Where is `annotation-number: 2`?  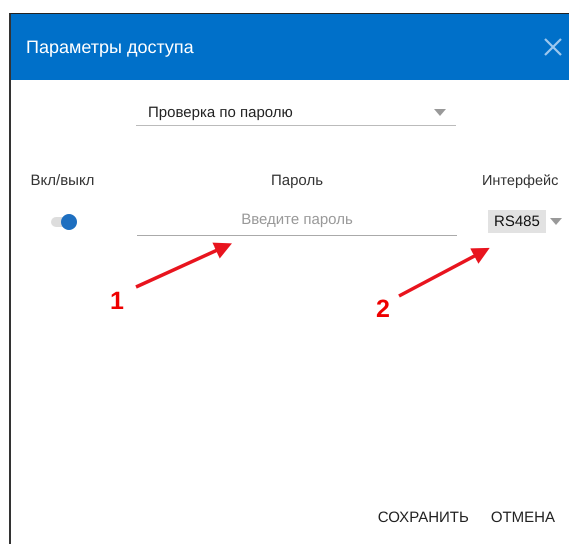 annotation-number: 2 is located at coordinates (383, 309).